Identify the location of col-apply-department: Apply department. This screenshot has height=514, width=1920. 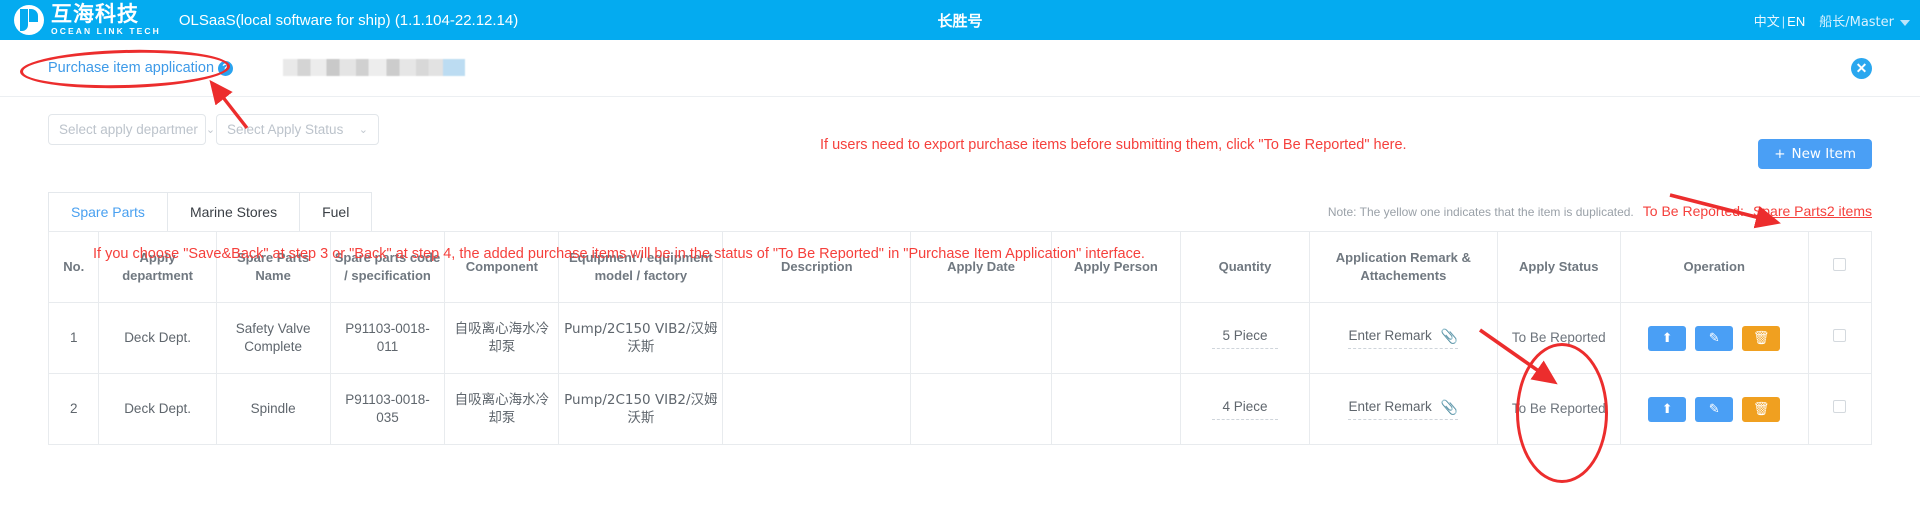
(157, 267).